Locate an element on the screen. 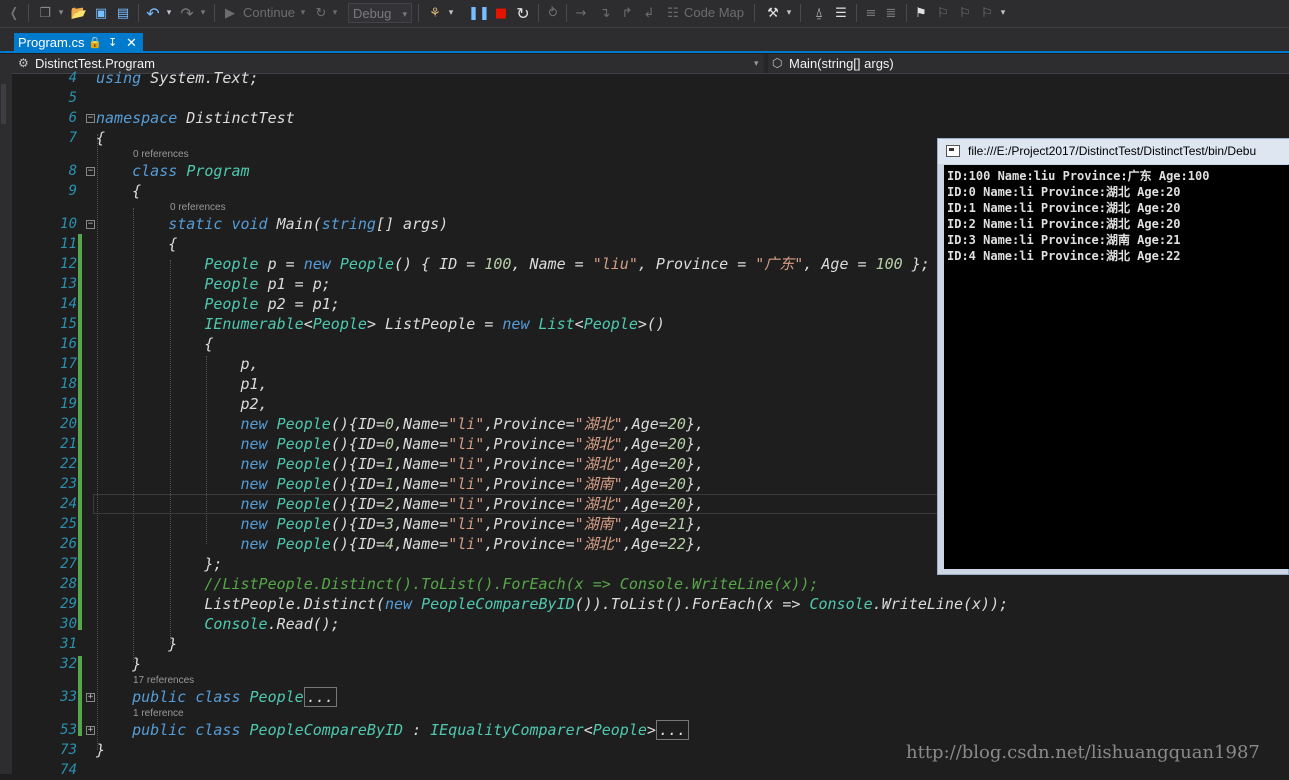  hex-display-icon: ⍙ is located at coordinates (819, 13).